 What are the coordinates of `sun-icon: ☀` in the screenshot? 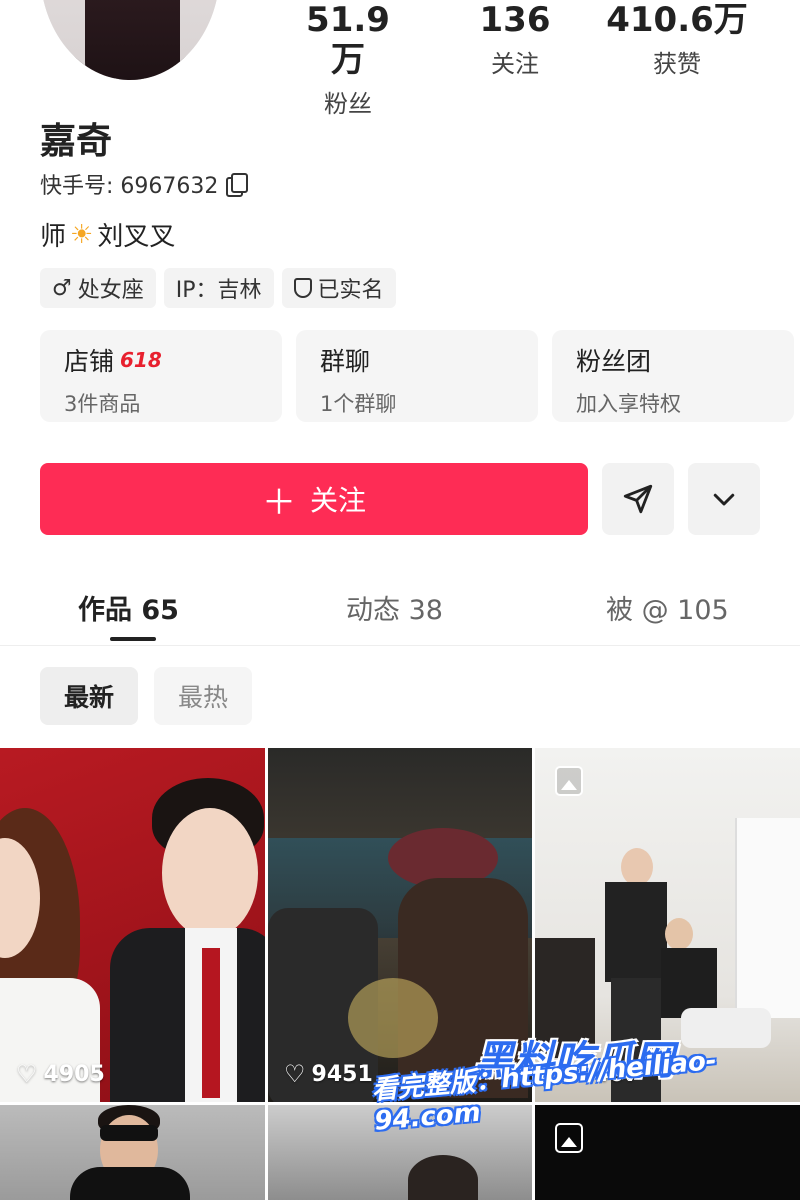 It's located at (82, 234).